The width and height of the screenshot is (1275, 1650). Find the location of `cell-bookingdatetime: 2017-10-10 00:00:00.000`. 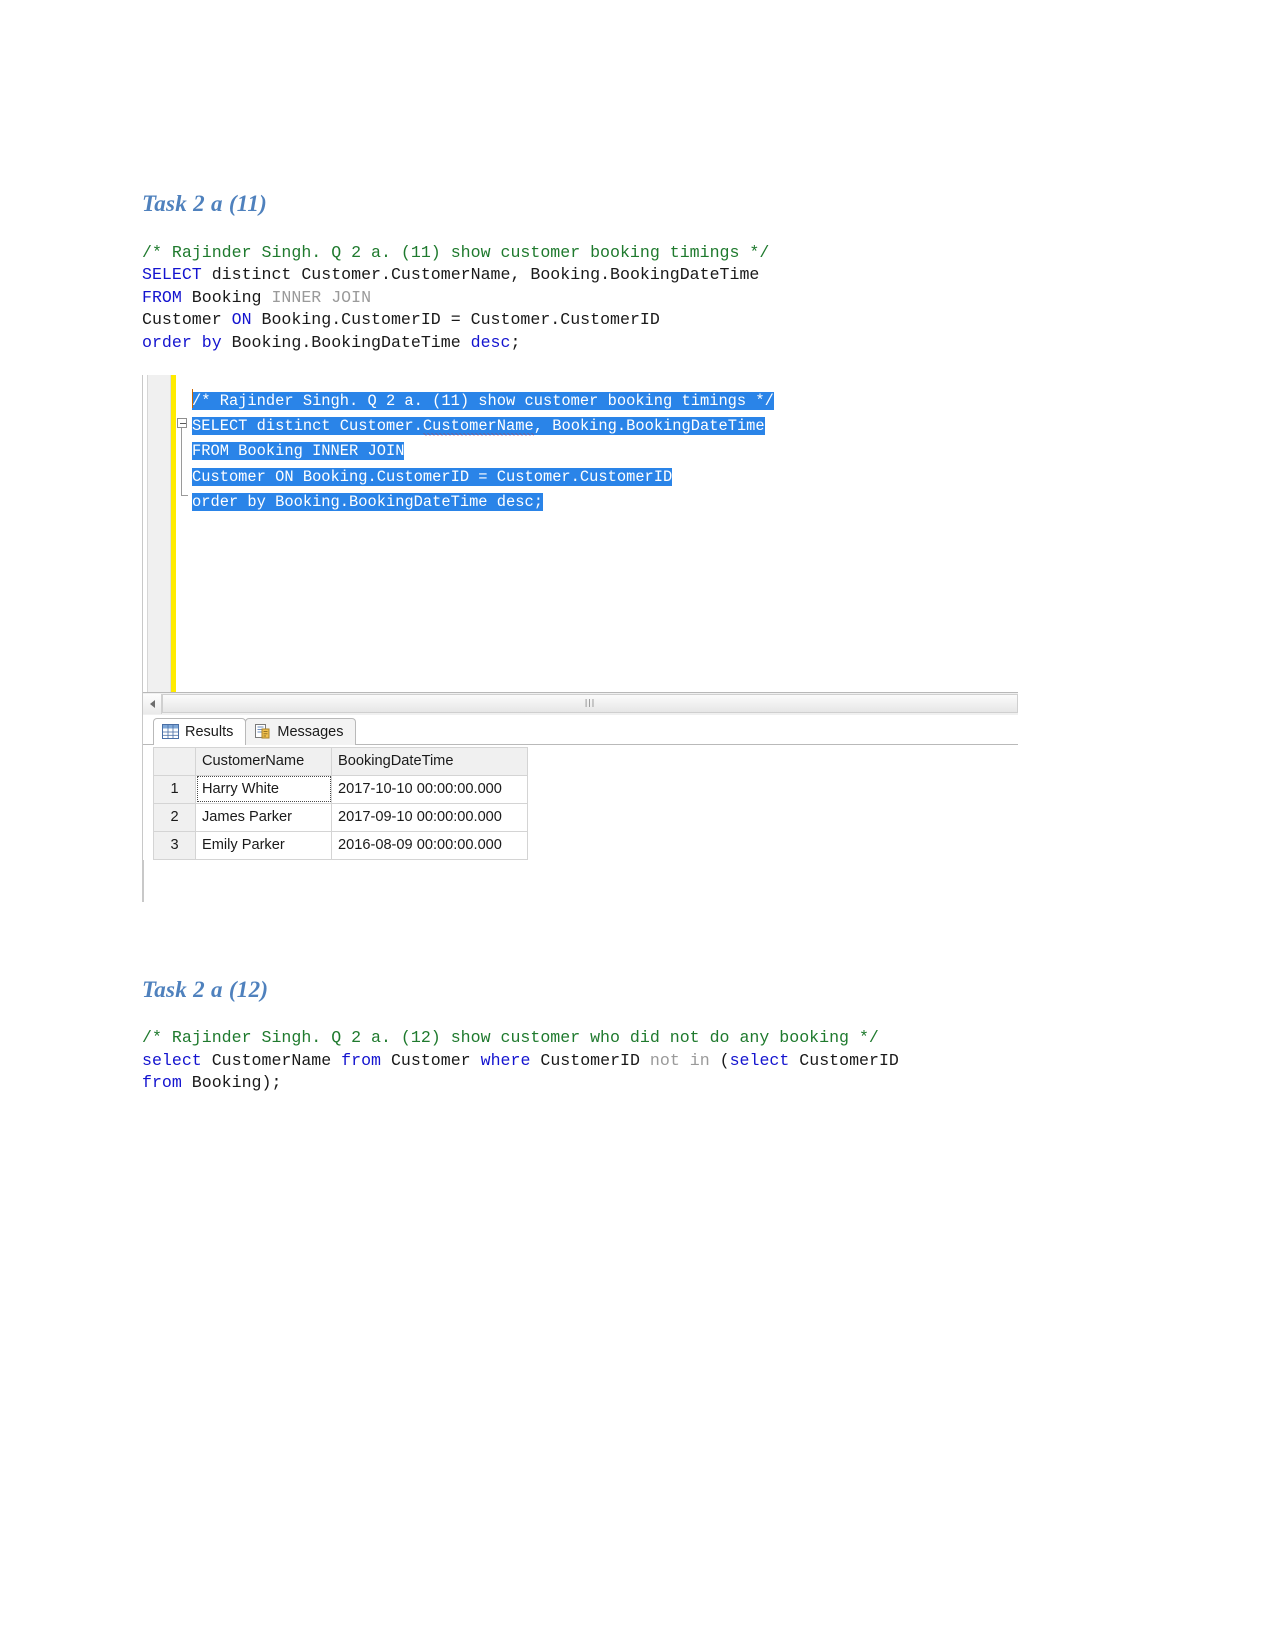

cell-bookingdatetime: 2017-10-10 00:00:00.000 is located at coordinates (429, 789).